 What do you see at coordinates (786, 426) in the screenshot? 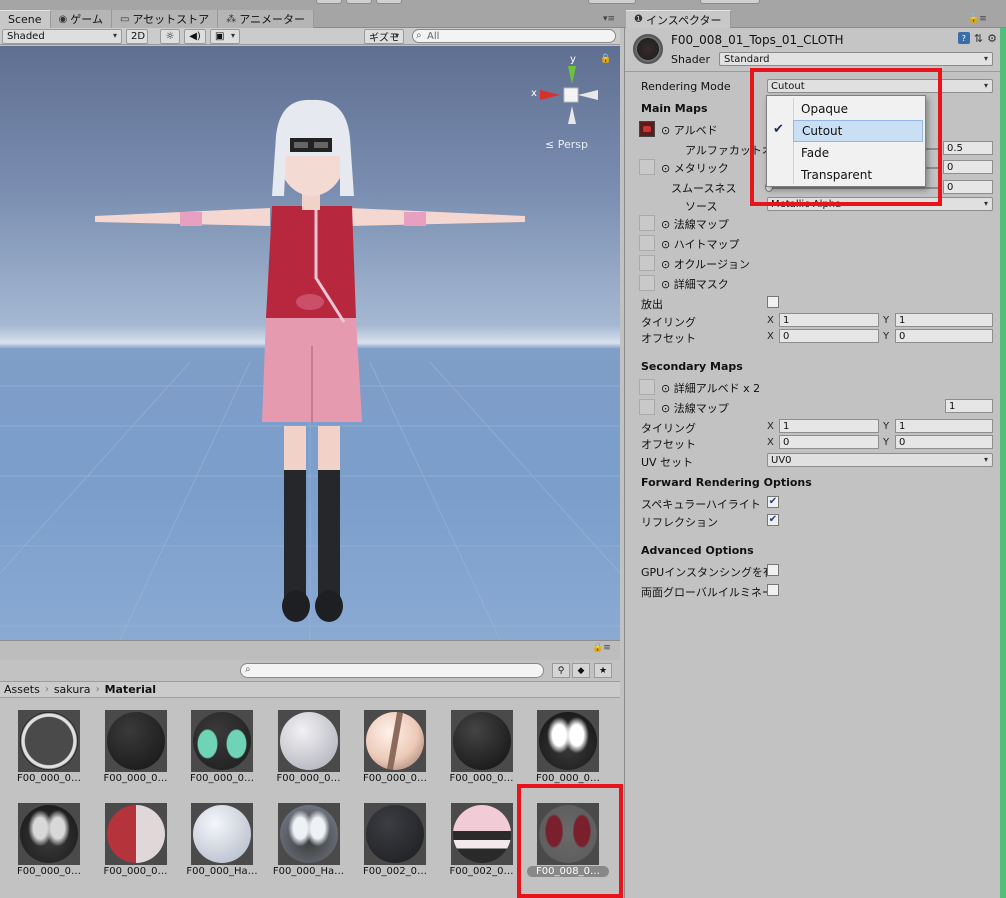
I see `tiling2-x-value: 1` at bounding box center [786, 426].